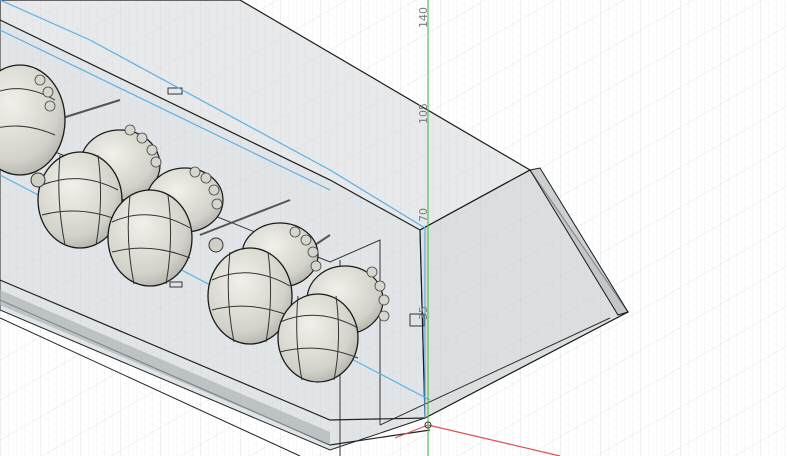  What do you see at coordinates (423, 313) in the screenshot?
I see `tick-label-35: 35` at bounding box center [423, 313].